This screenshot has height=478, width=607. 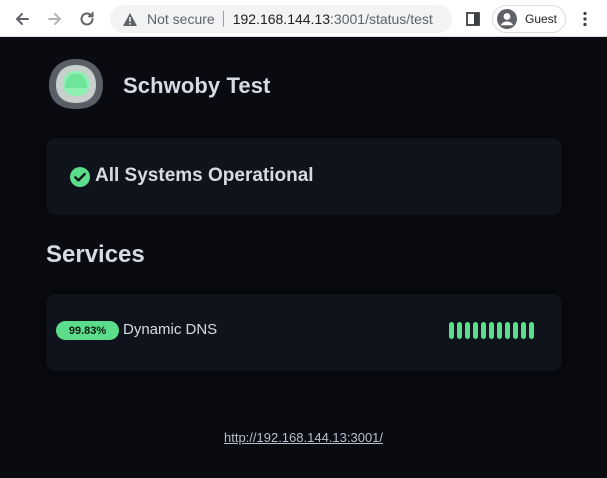 I want to click on uptime-badge: 99.83%, so click(x=87, y=330).